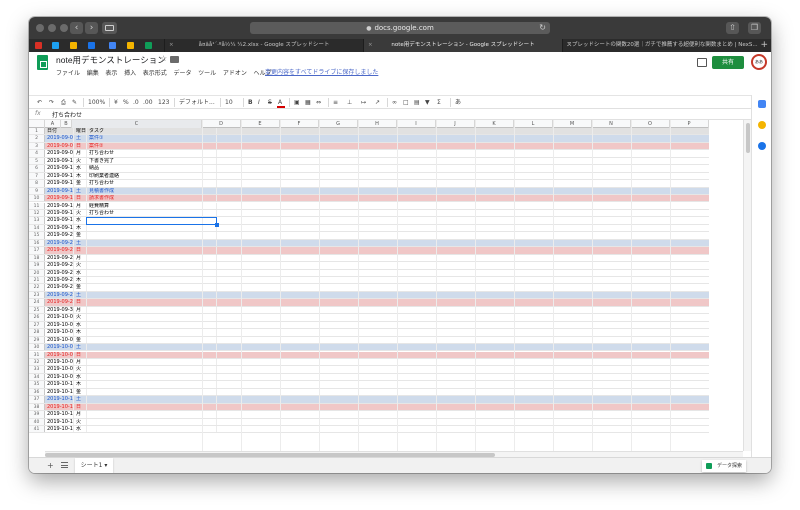 The image size is (800, 510). Describe the element at coordinates (37, 392) in the screenshot. I see `row-number: 36` at that location.